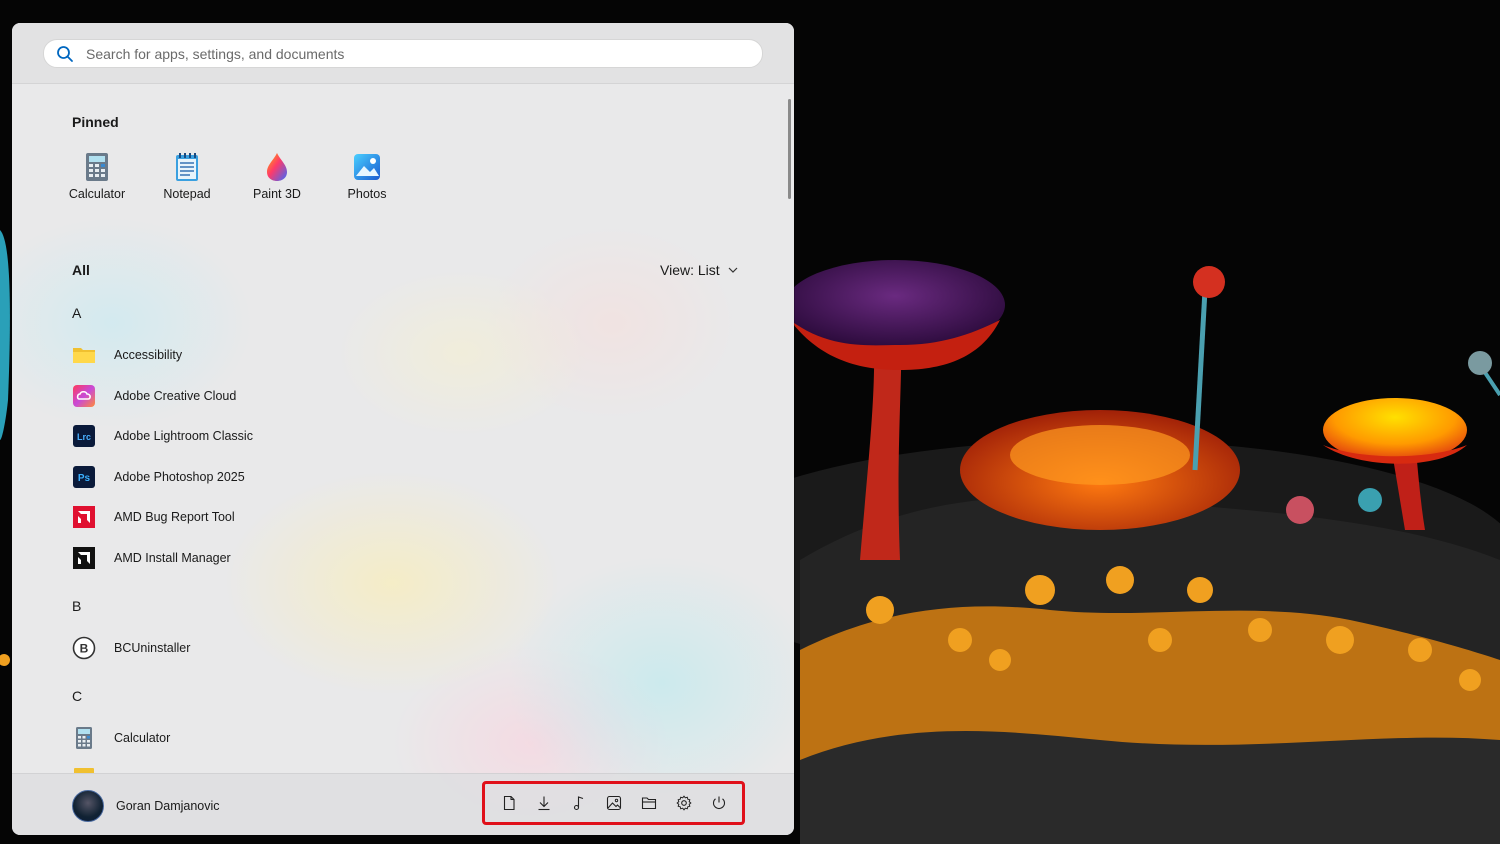  I want to click on bcuninstaller-icon: B, so click(84, 648).